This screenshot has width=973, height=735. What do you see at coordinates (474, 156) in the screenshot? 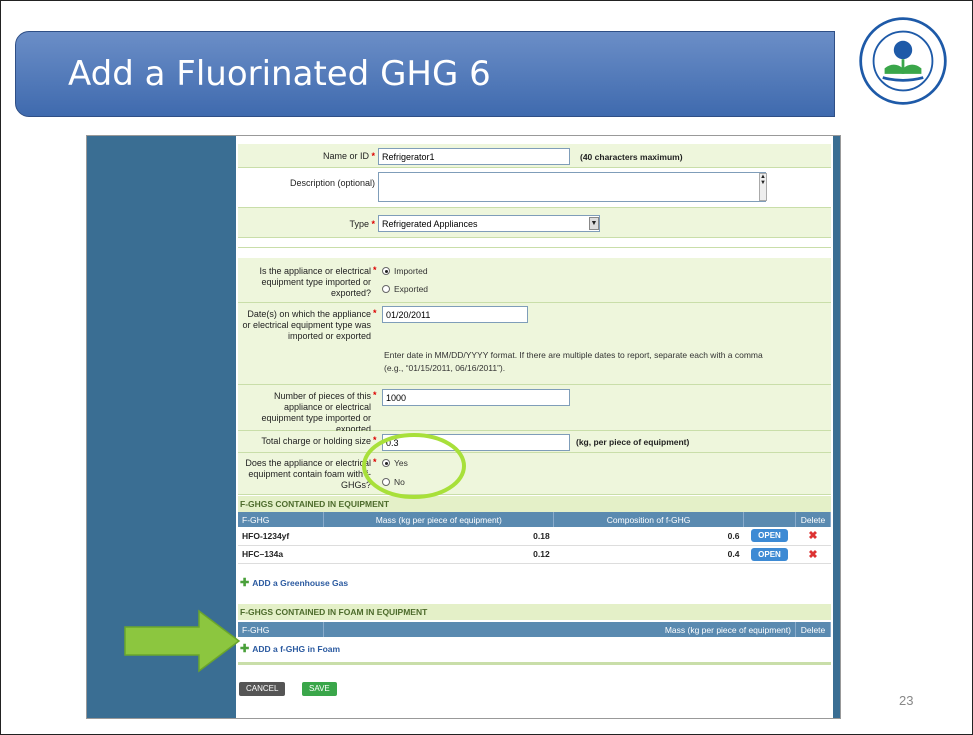
I see `name-input: Refrigerator1` at bounding box center [474, 156].